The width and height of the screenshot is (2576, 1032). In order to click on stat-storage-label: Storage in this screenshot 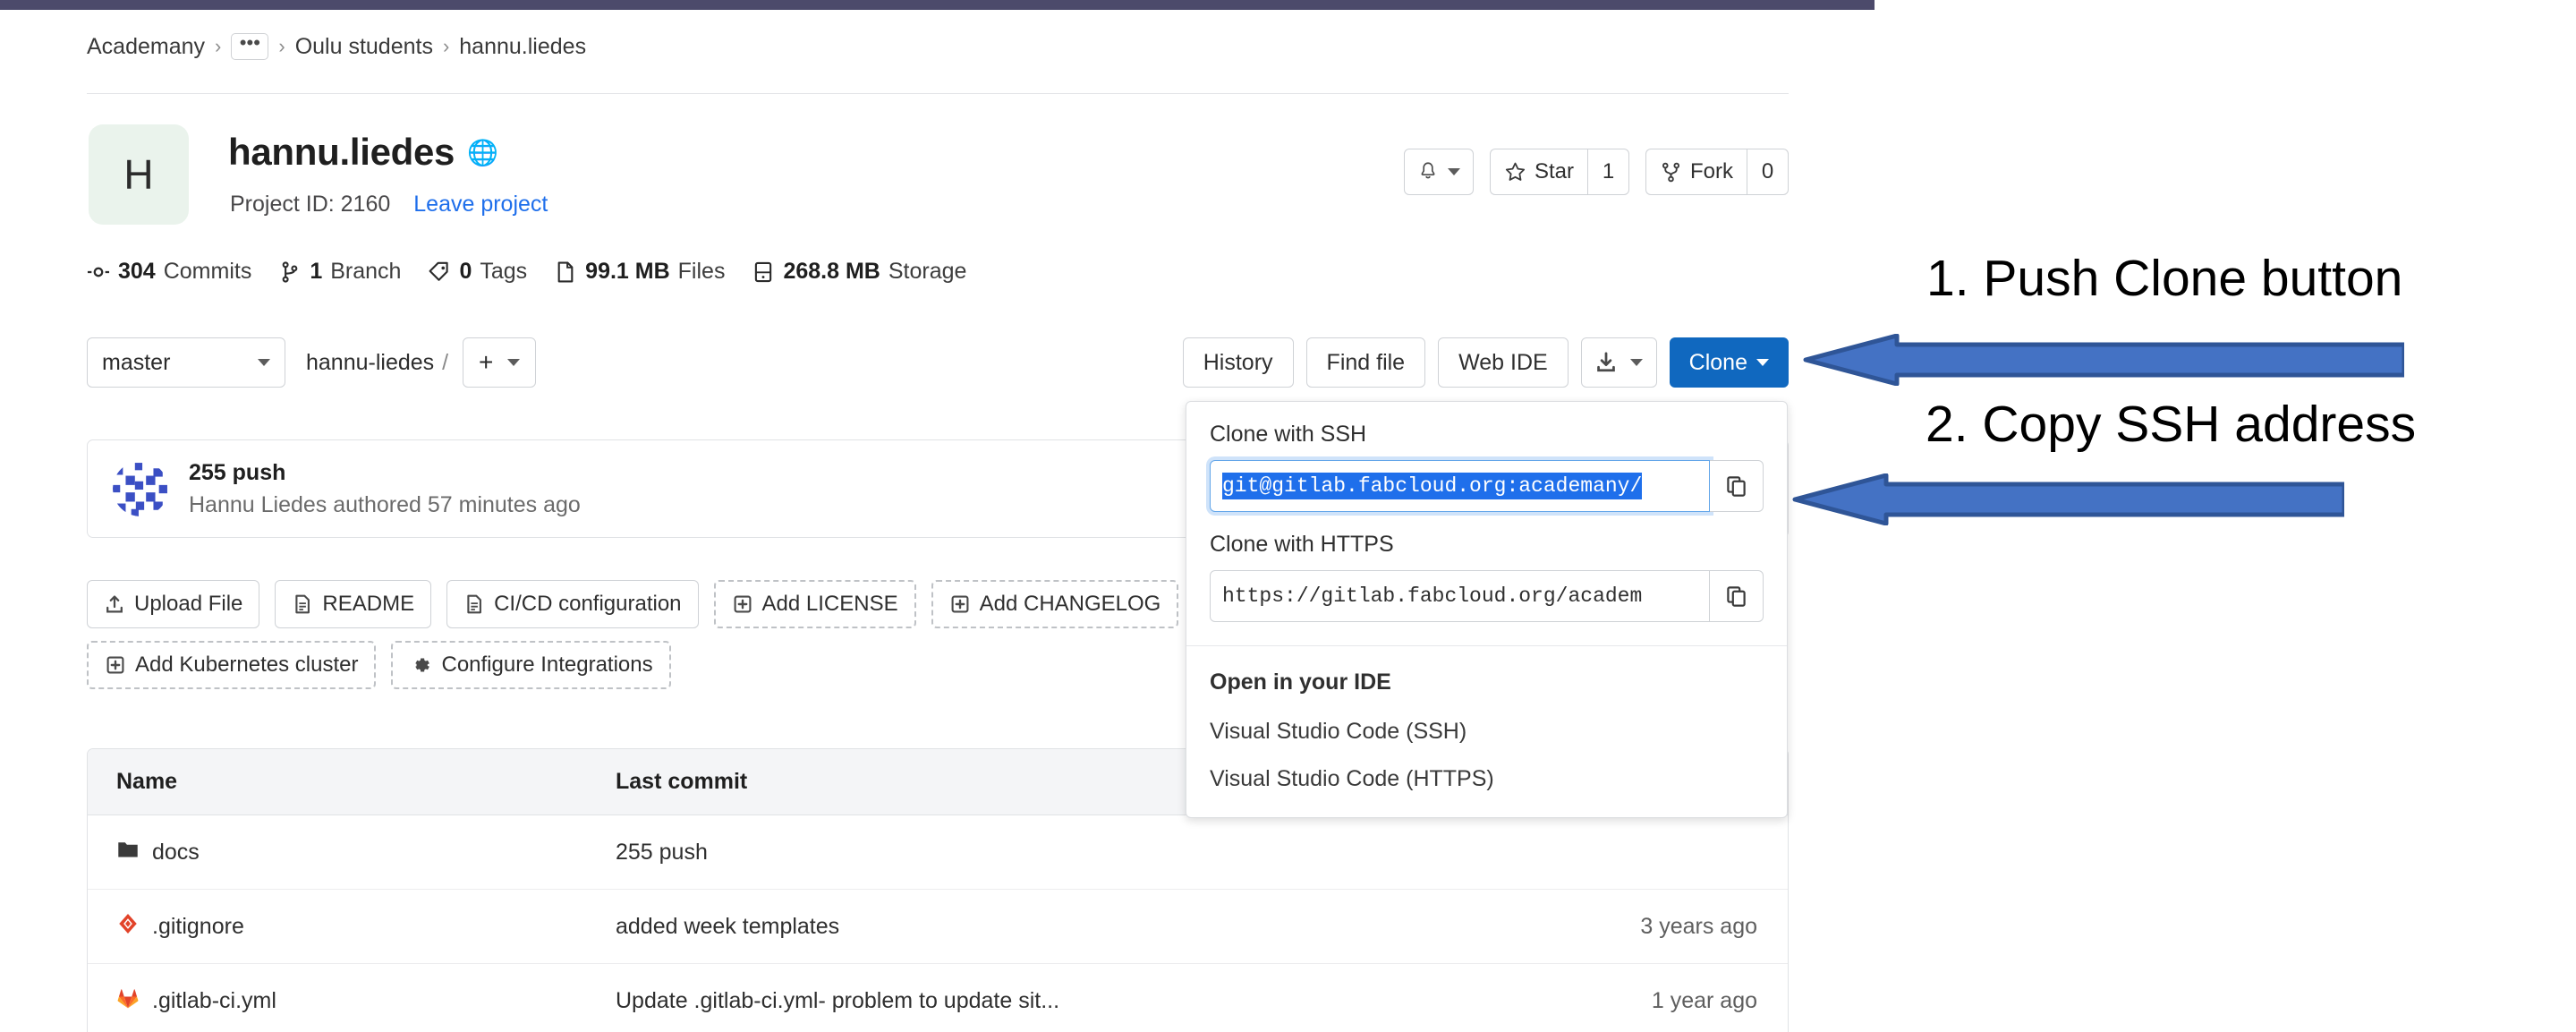, I will do `click(927, 271)`.